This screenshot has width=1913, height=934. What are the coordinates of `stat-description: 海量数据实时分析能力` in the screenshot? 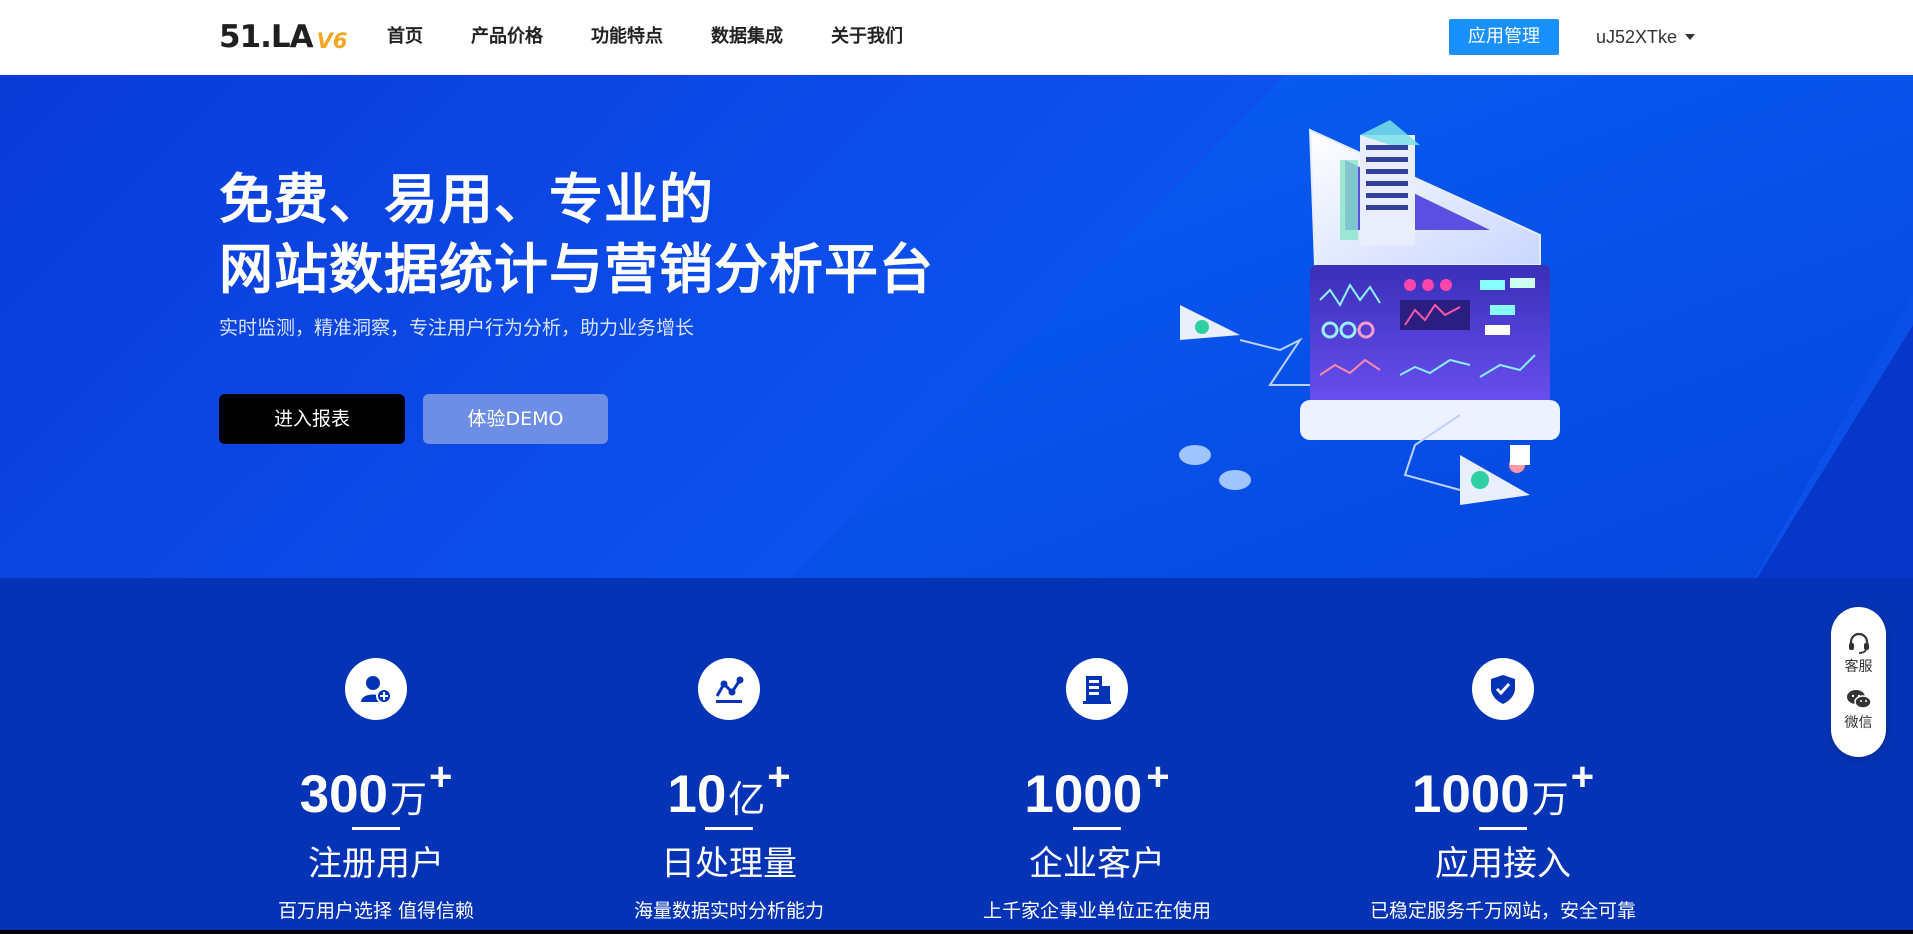 It's located at (728, 911).